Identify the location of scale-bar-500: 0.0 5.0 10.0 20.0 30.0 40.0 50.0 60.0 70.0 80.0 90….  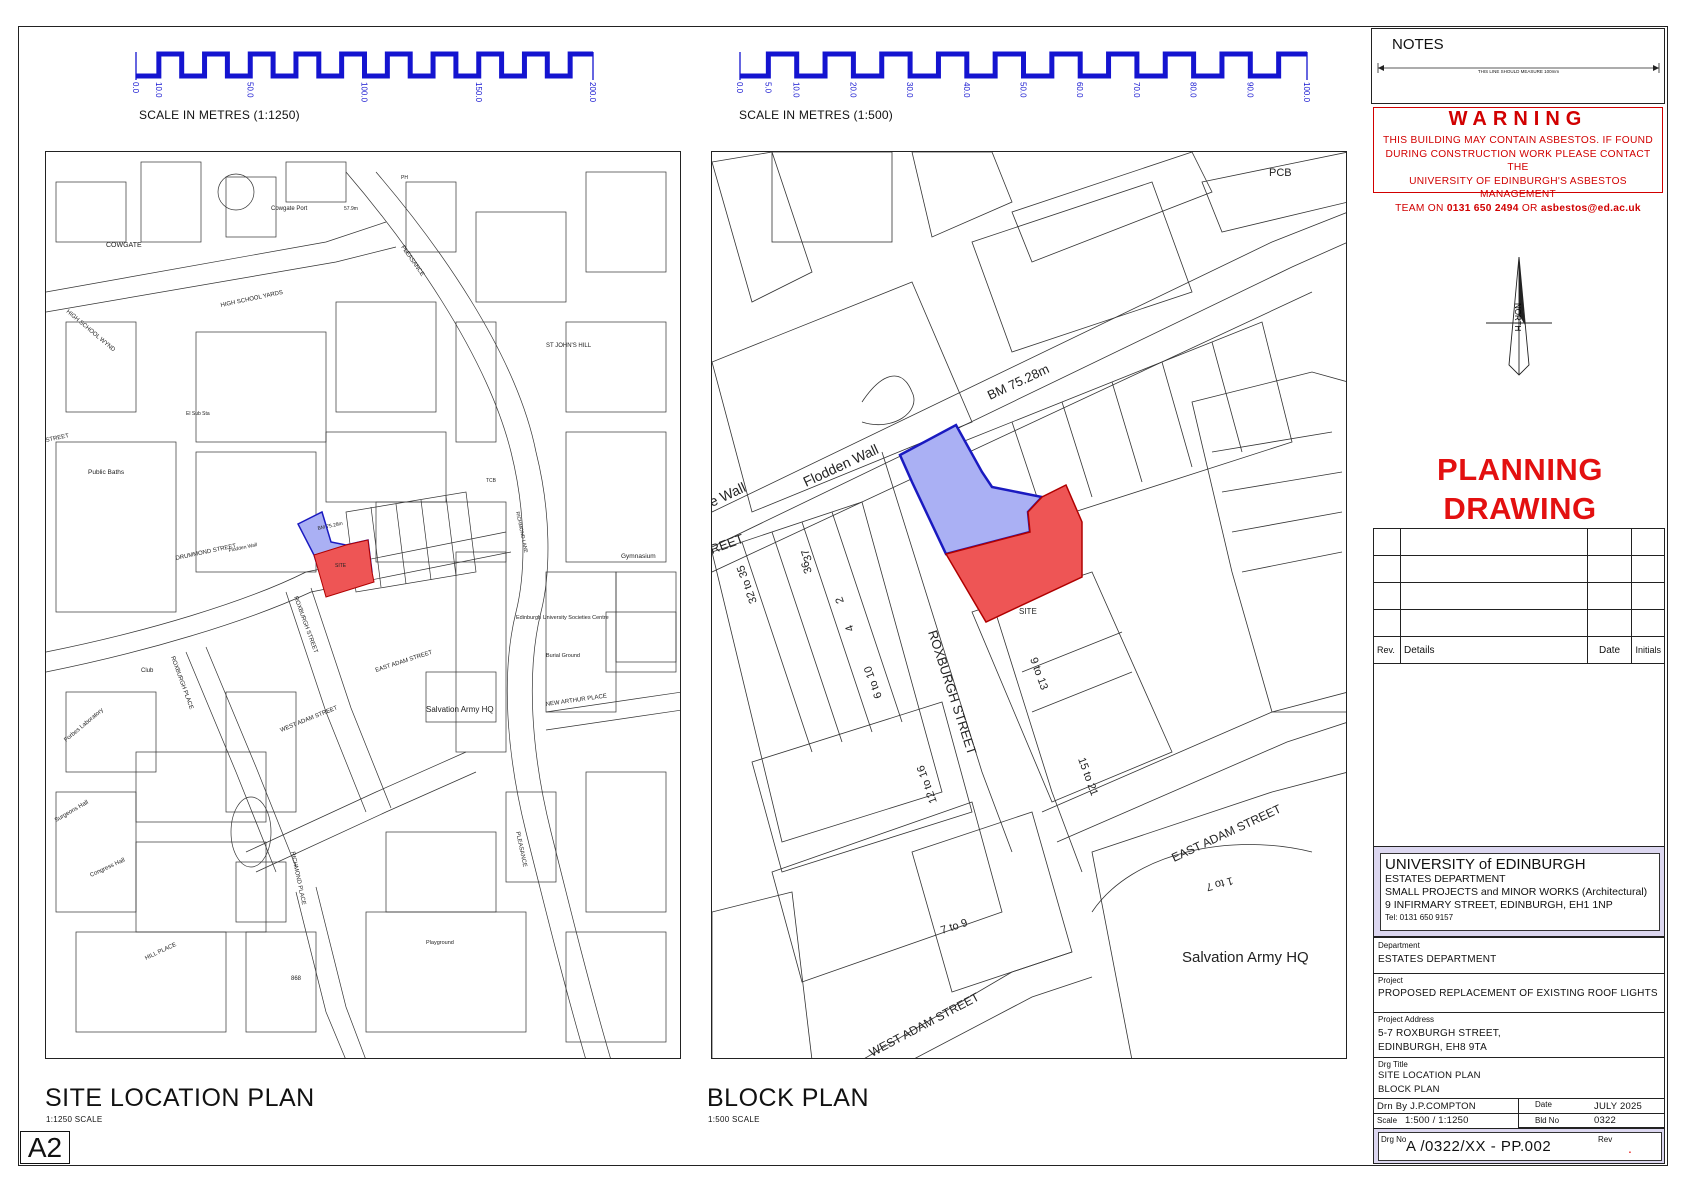
(1027, 81).